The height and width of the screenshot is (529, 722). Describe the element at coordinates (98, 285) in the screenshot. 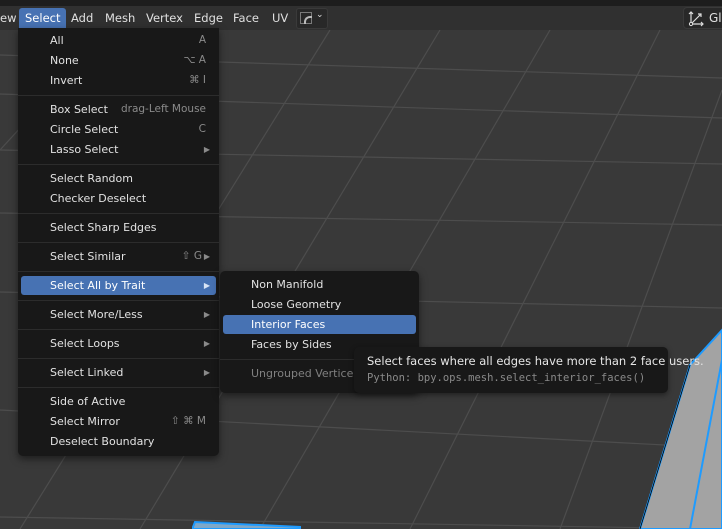

I see `item-label: Select All by Trait` at that location.